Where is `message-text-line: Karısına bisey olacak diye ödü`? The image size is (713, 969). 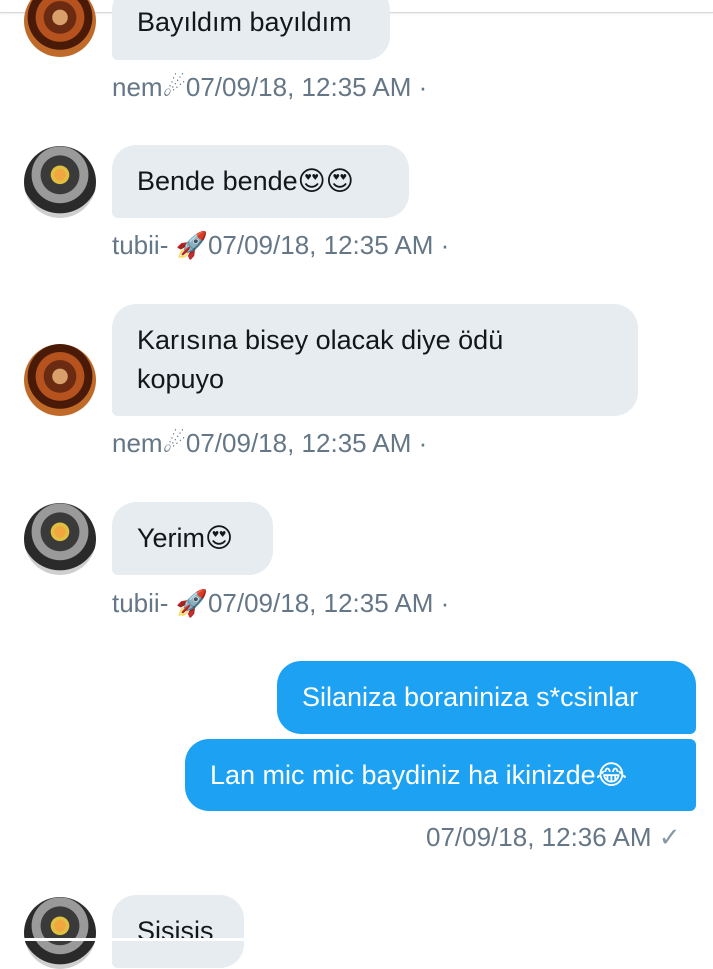
message-text-line: Karısına bisey olacak diye ödü is located at coordinates (320, 340).